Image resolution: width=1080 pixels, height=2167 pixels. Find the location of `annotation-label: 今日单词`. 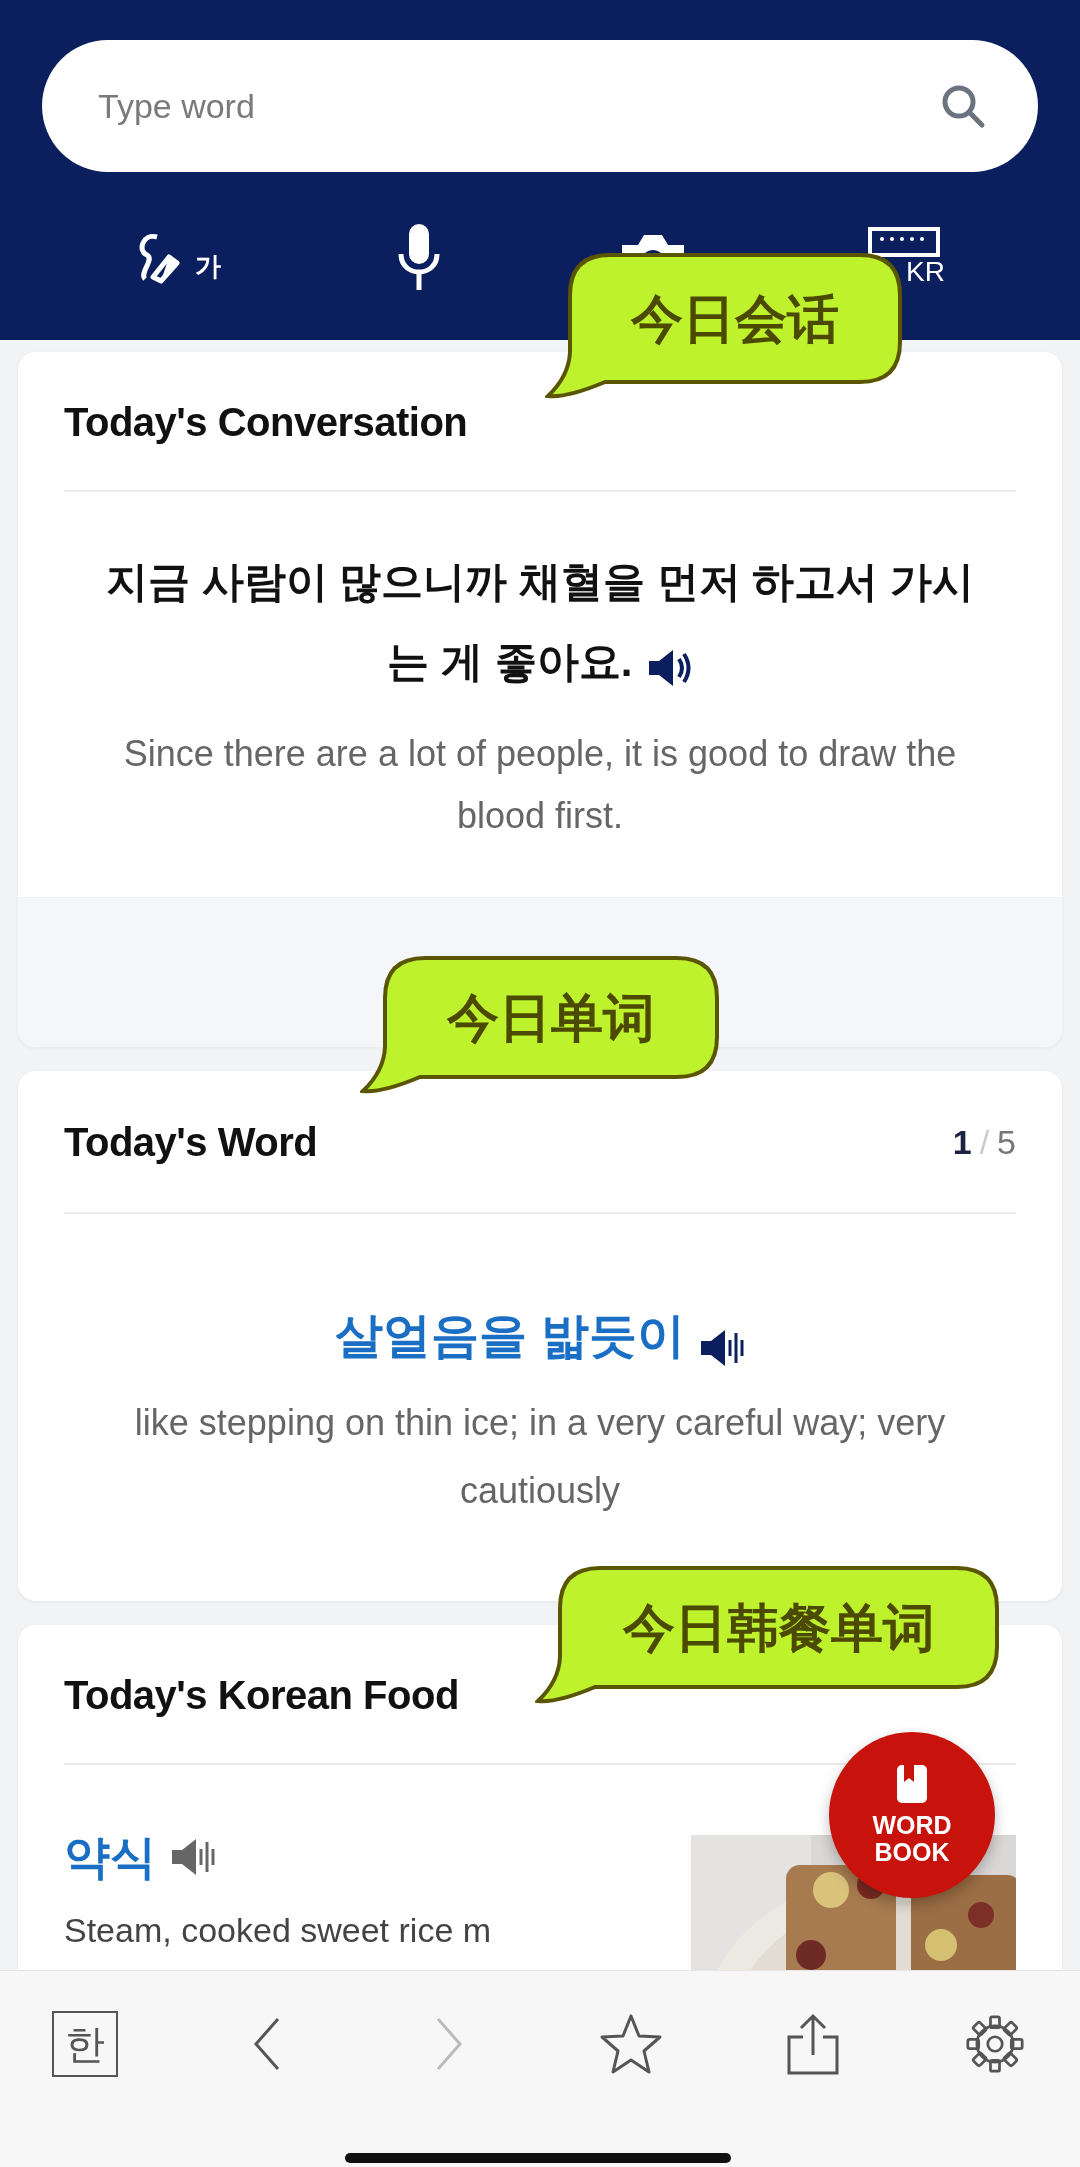

annotation-label: 今日单词 is located at coordinates (551, 1017).